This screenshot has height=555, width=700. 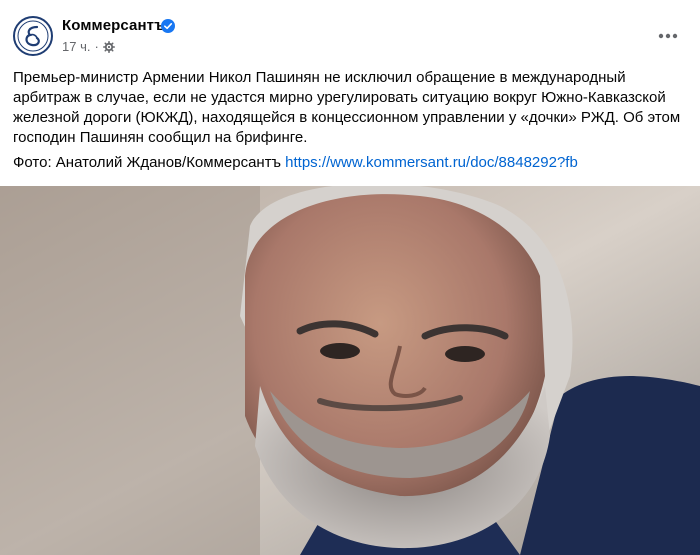 What do you see at coordinates (431, 162) in the screenshot?
I see `article-link: https://www.kommersant.ru/doc/8848292?fb` at bounding box center [431, 162].